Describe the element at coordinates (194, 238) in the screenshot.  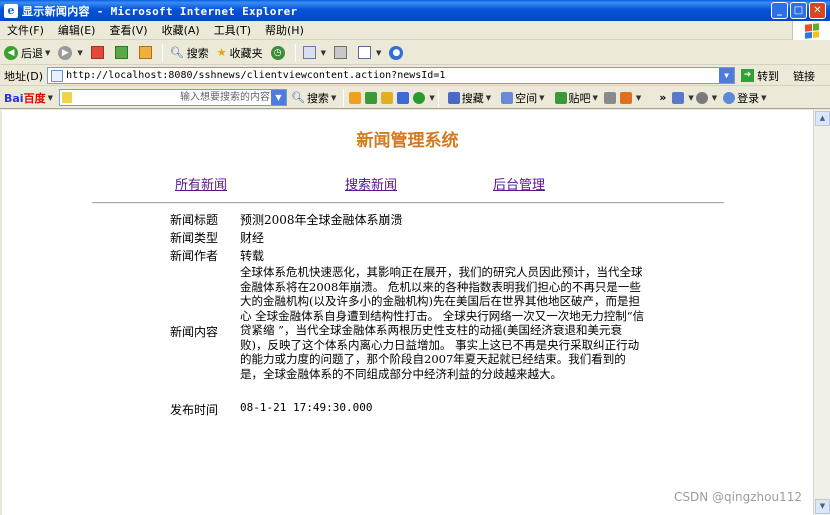
I see `news-type-label: 新闻类型` at that location.